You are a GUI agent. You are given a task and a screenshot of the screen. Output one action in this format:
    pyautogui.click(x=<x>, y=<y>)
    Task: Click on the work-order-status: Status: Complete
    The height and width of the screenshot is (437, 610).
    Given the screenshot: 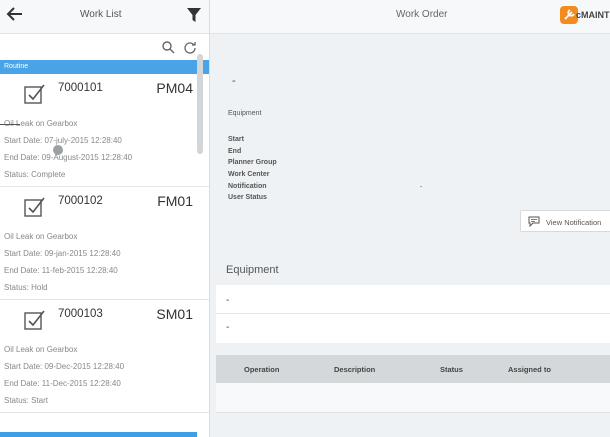 What is the action you would take?
    pyautogui.click(x=35, y=174)
    